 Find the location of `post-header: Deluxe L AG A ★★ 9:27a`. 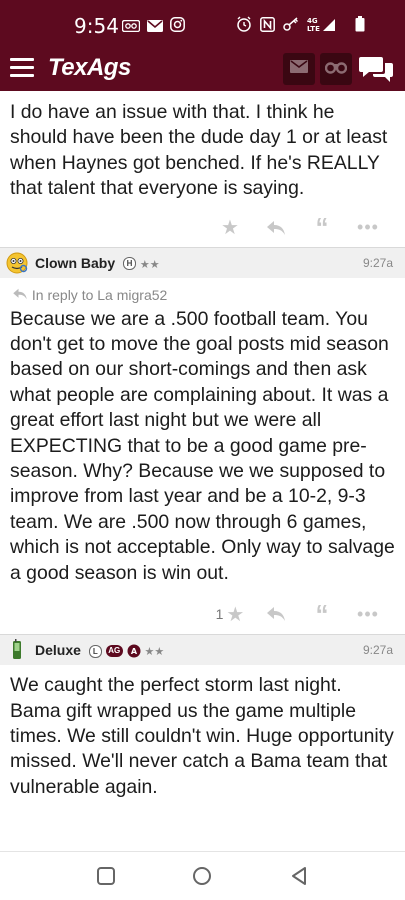

post-header: Deluxe L AG A ★★ 9:27a is located at coordinates (202, 650).